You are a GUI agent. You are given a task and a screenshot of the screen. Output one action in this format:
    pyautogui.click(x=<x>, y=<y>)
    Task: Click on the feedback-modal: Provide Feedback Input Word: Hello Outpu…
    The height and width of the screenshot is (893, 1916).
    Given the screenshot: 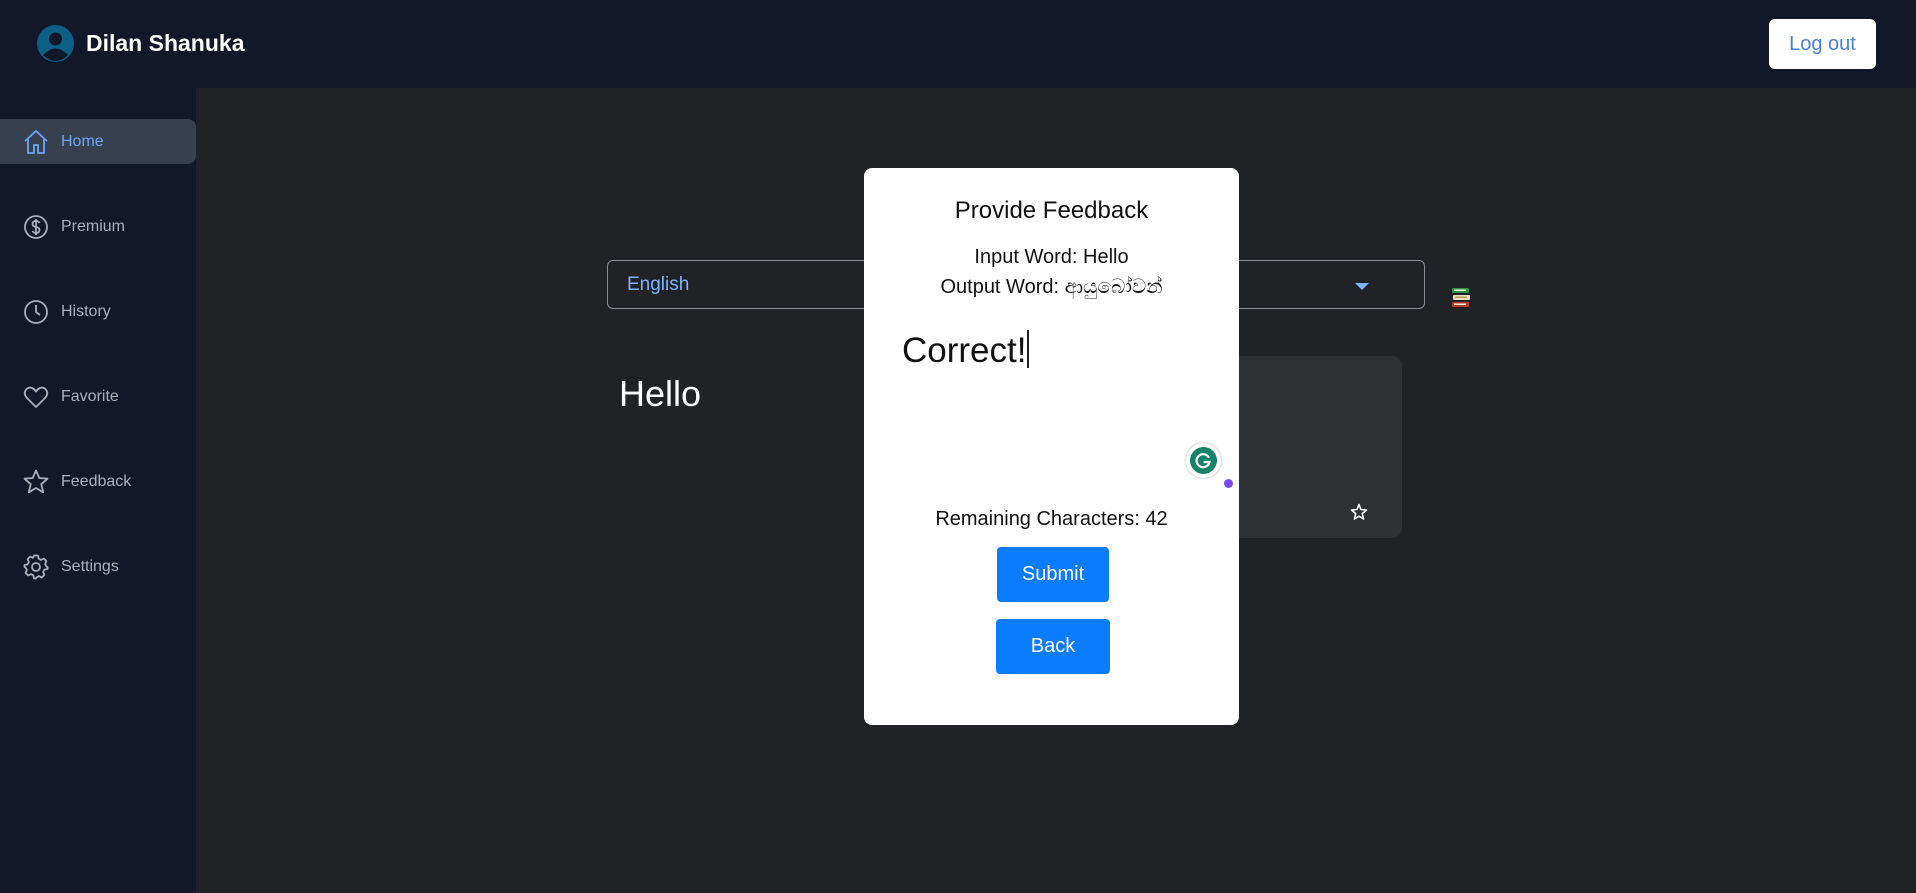 What is the action you would take?
    pyautogui.click(x=1051, y=446)
    